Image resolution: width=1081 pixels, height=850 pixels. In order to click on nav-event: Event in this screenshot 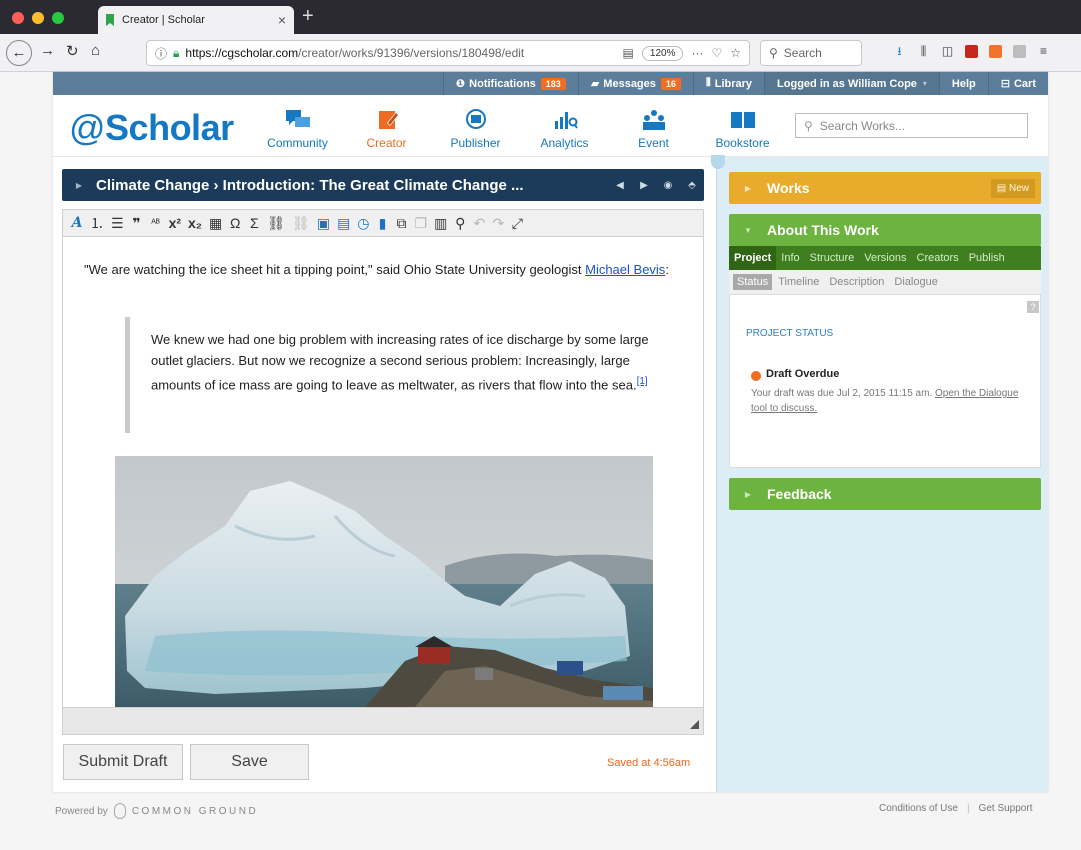, I will do `click(653, 126)`.